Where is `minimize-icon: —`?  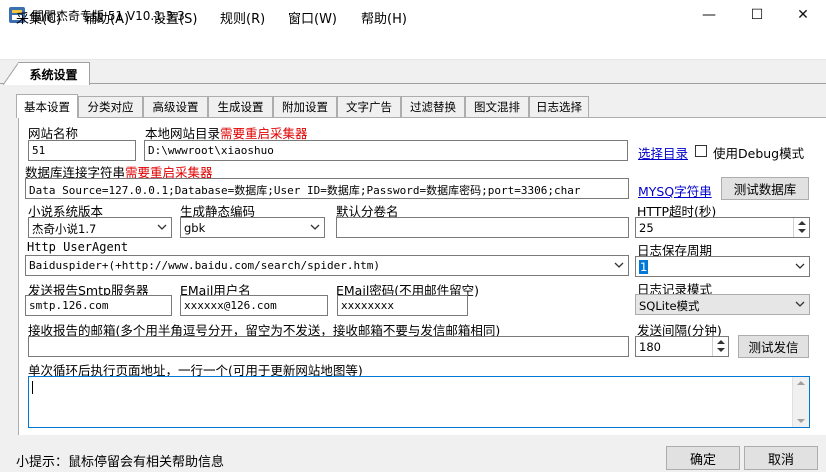
minimize-icon: — is located at coordinates (709, 15).